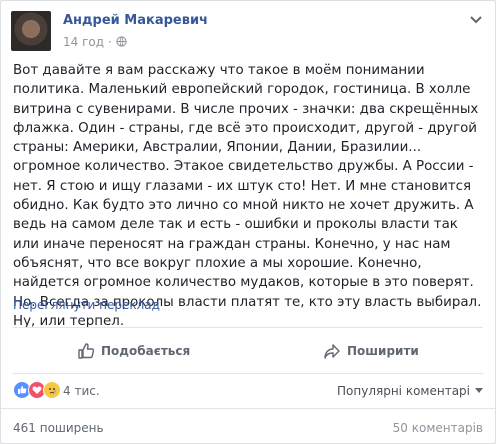 The width and height of the screenshot is (496, 444). What do you see at coordinates (31, 31) in the screenshot?
I see `author-avatar` at bounding box center [31, 31].